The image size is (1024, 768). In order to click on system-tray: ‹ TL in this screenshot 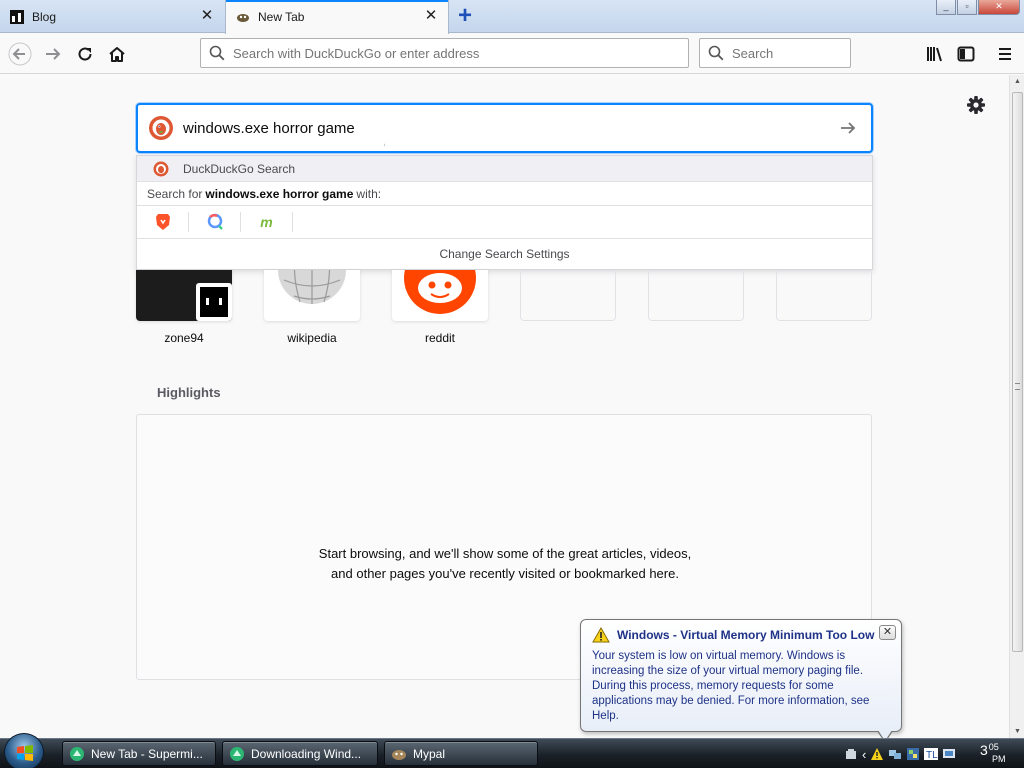, I will do `click(900, 753)`.